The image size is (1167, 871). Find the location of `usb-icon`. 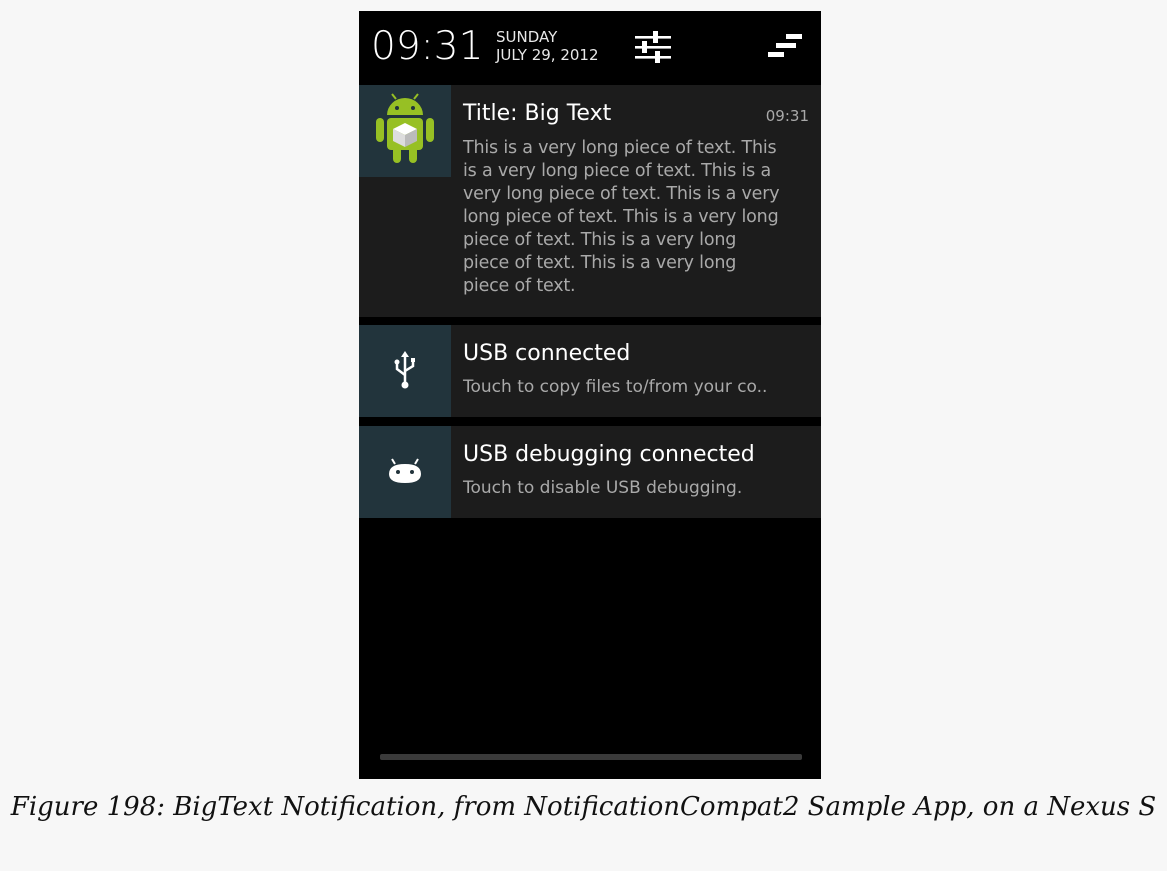

usb-icon is located at coordinates (404, 370).